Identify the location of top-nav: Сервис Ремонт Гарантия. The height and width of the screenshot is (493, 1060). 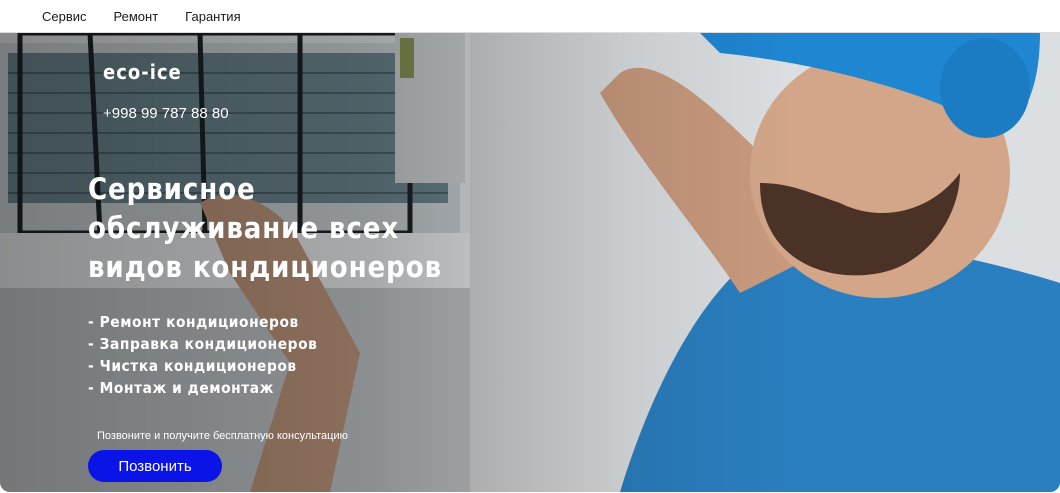
(530, 16).